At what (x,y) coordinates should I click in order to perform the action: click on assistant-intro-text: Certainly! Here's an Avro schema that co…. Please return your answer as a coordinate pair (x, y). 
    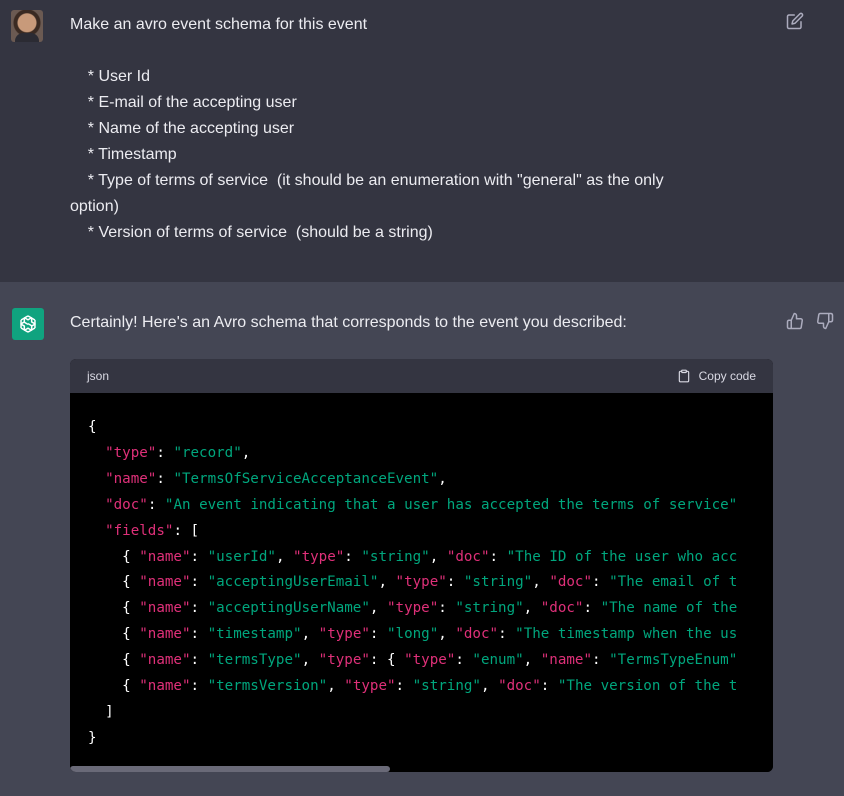
    Looking at the image, I should click on (348, 322).